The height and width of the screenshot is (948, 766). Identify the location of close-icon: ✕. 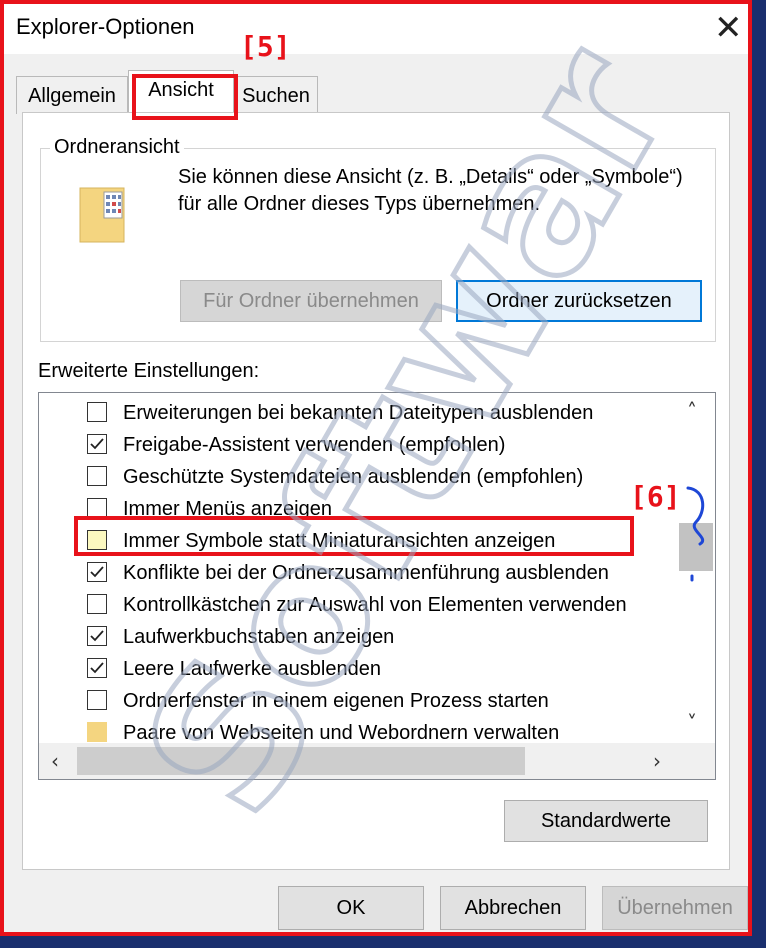
(728, 28).